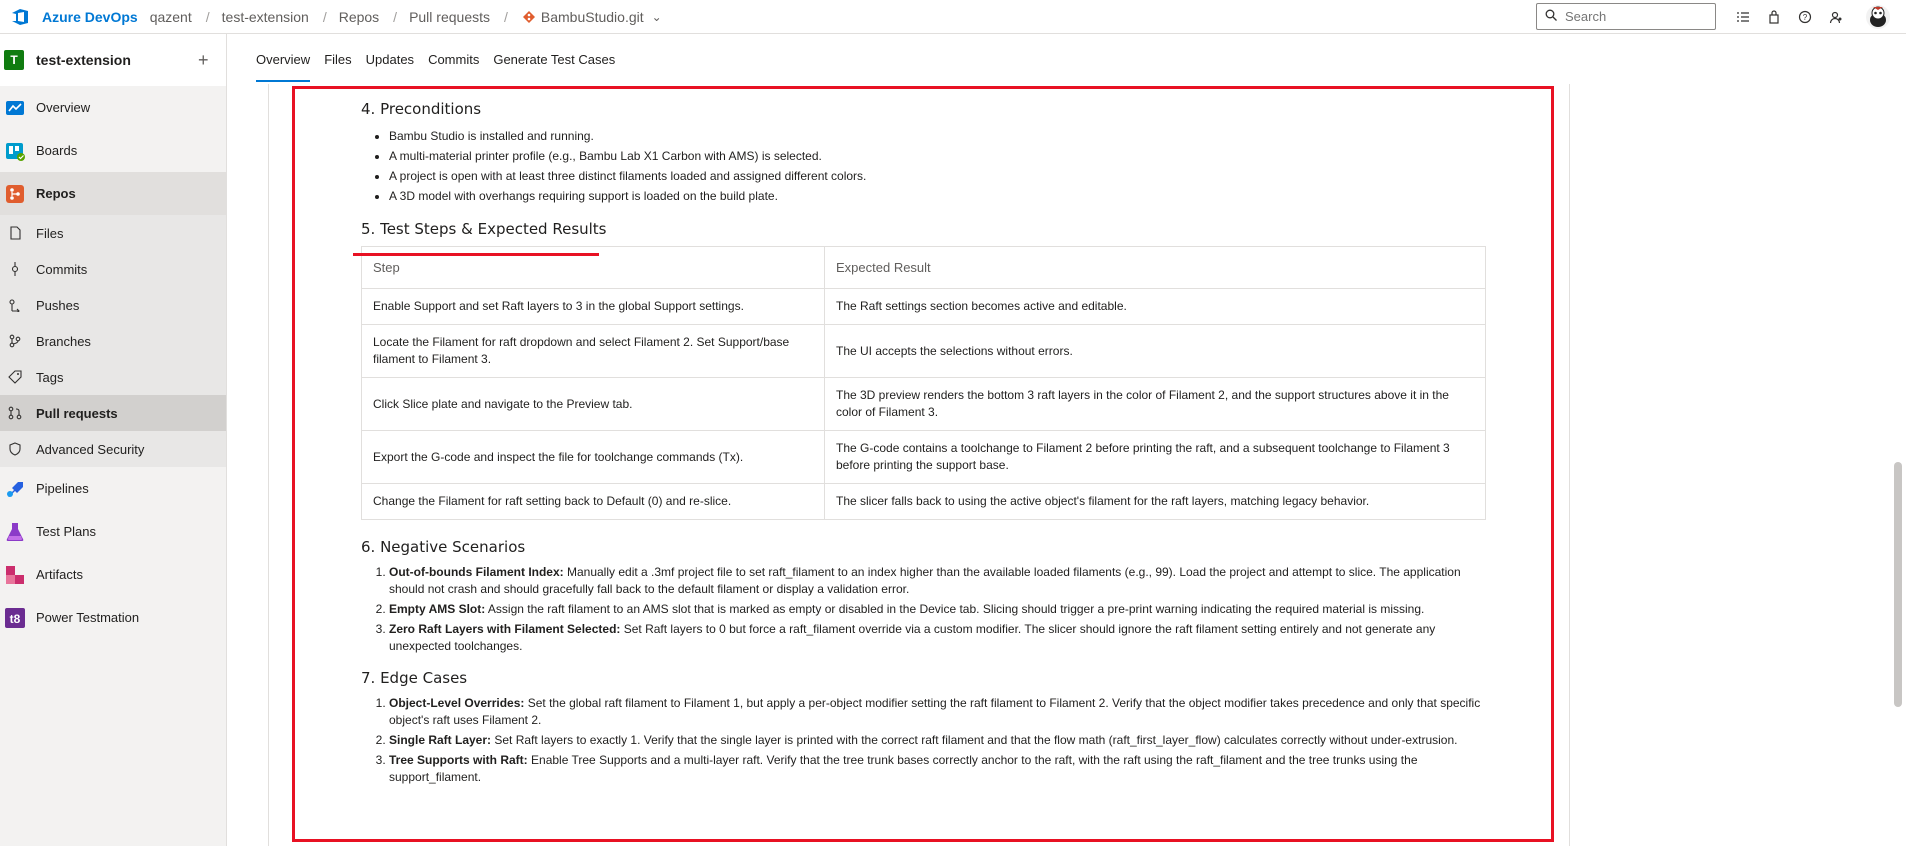  Describe the element at coordinates (62, 488) in the screenshot. I see `sidebar-item-label: Pipelines` at that location.